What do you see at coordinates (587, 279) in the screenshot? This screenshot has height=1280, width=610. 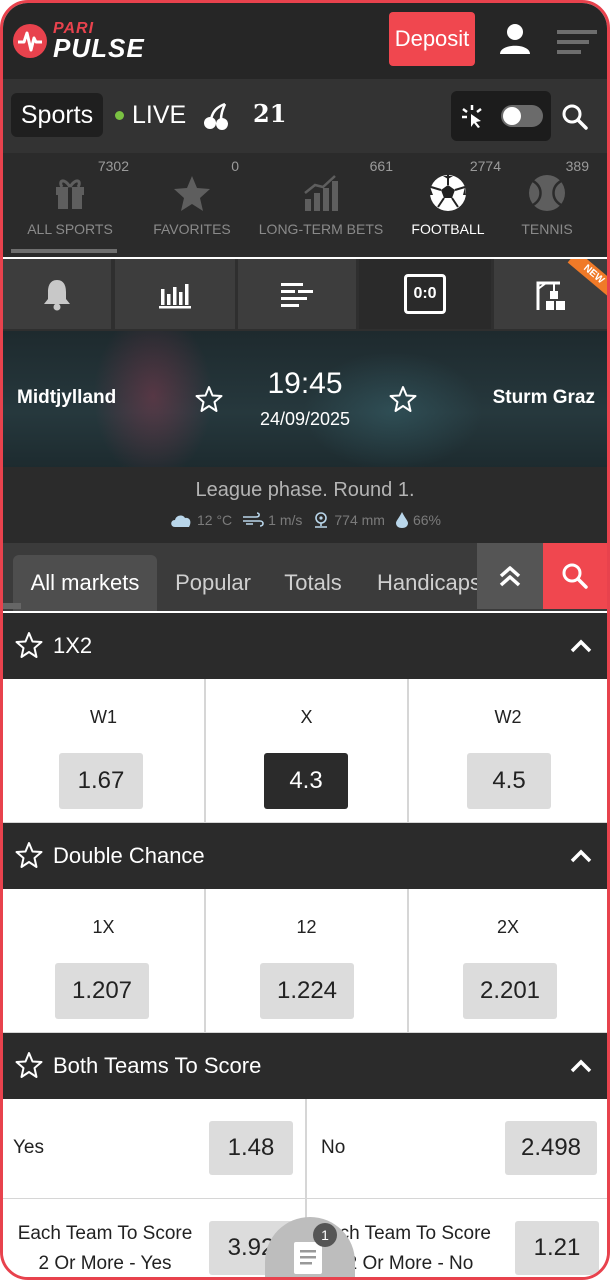 I see `new-badge: NEW` at bounding box center [587, 279].